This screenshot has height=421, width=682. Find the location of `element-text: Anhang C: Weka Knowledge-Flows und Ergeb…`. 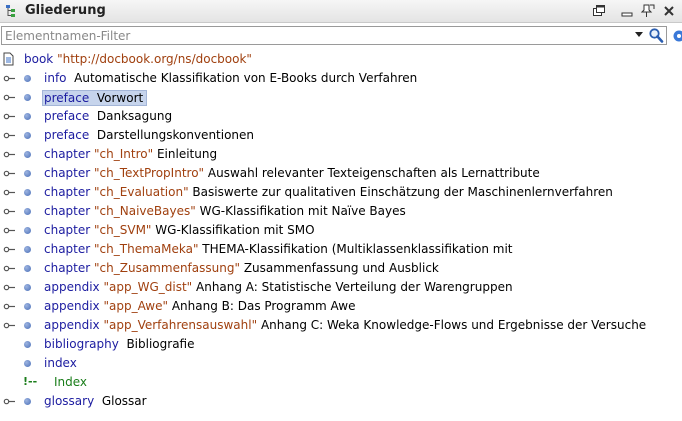

element-text: Anhang C: Weka Knowledge-Flows und Ergeb… is located at coordinates (453, 325).